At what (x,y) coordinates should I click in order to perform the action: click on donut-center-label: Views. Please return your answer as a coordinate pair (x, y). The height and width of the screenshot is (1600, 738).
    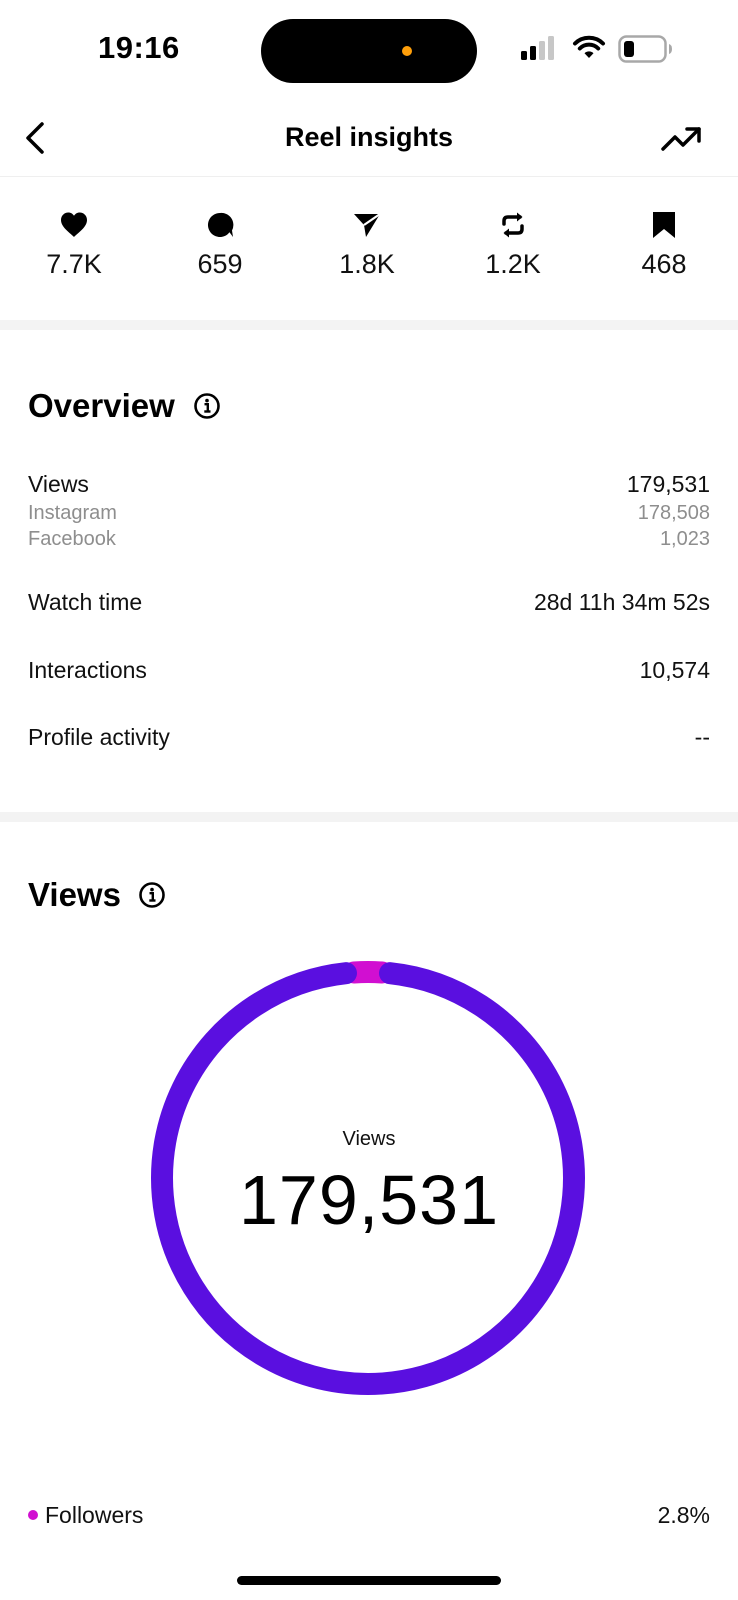
    Looking at the image, I should click on (369, 1139).